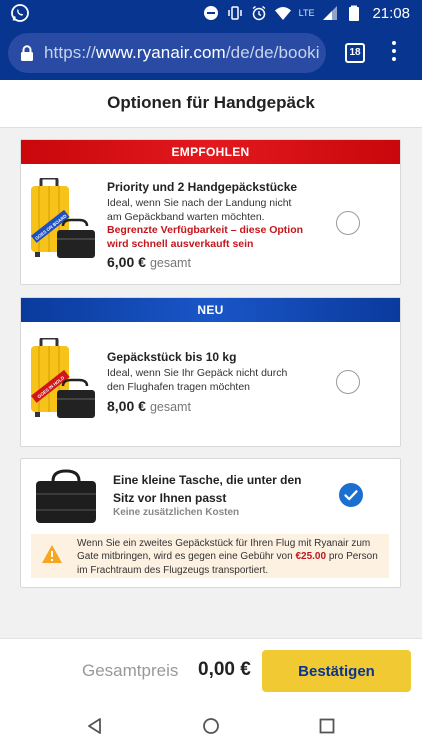 The image size is (422, 750). I want to click on new-ribbon: NEU, so click(210, 310).